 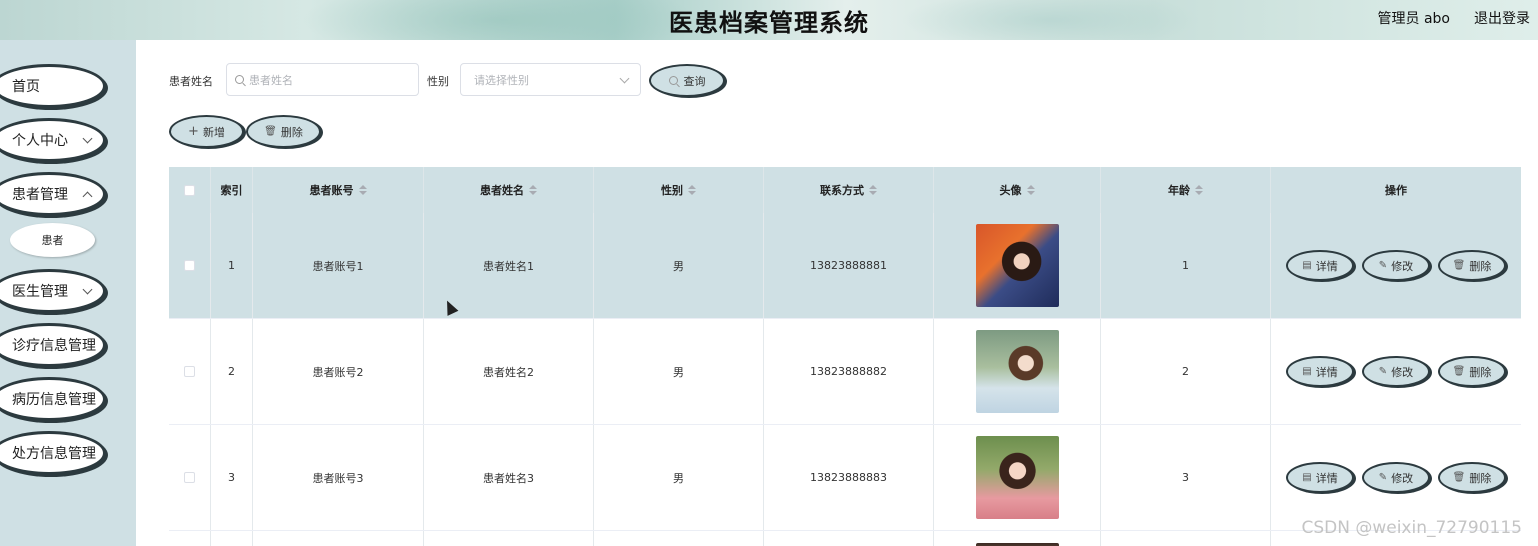 I want to click on chevron-down-icon, so click(x=87, y=138).